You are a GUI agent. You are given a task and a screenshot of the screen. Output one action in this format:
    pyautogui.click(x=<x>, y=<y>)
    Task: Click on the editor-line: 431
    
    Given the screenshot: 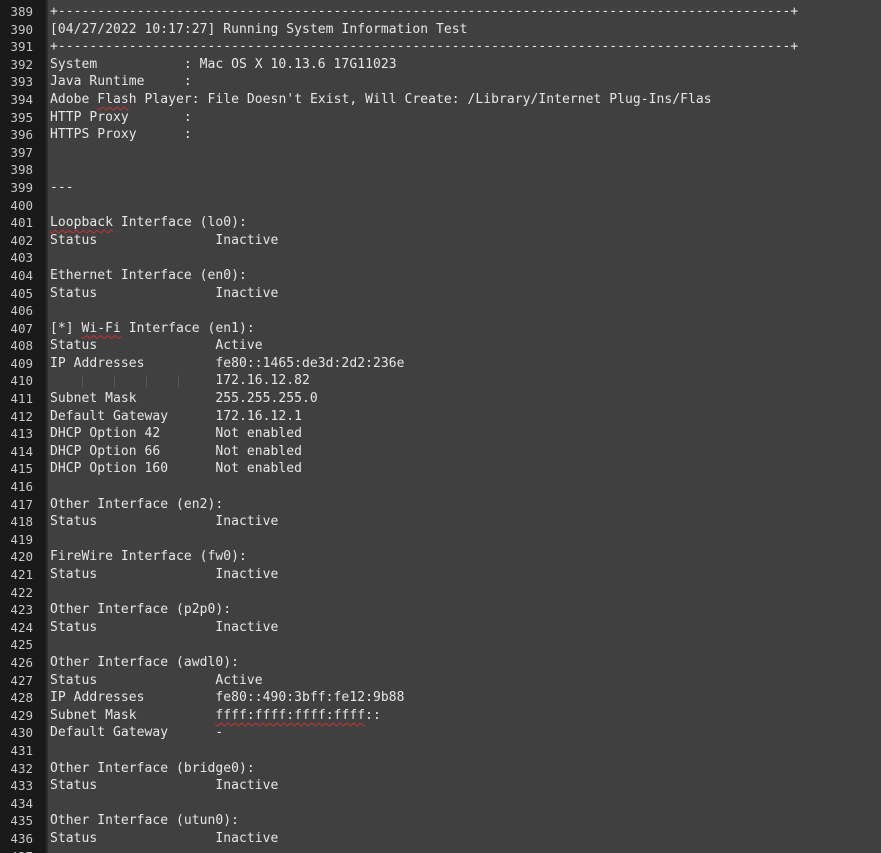 What is the action you would take?
    pyautogui.click(x=440, y=751)
    